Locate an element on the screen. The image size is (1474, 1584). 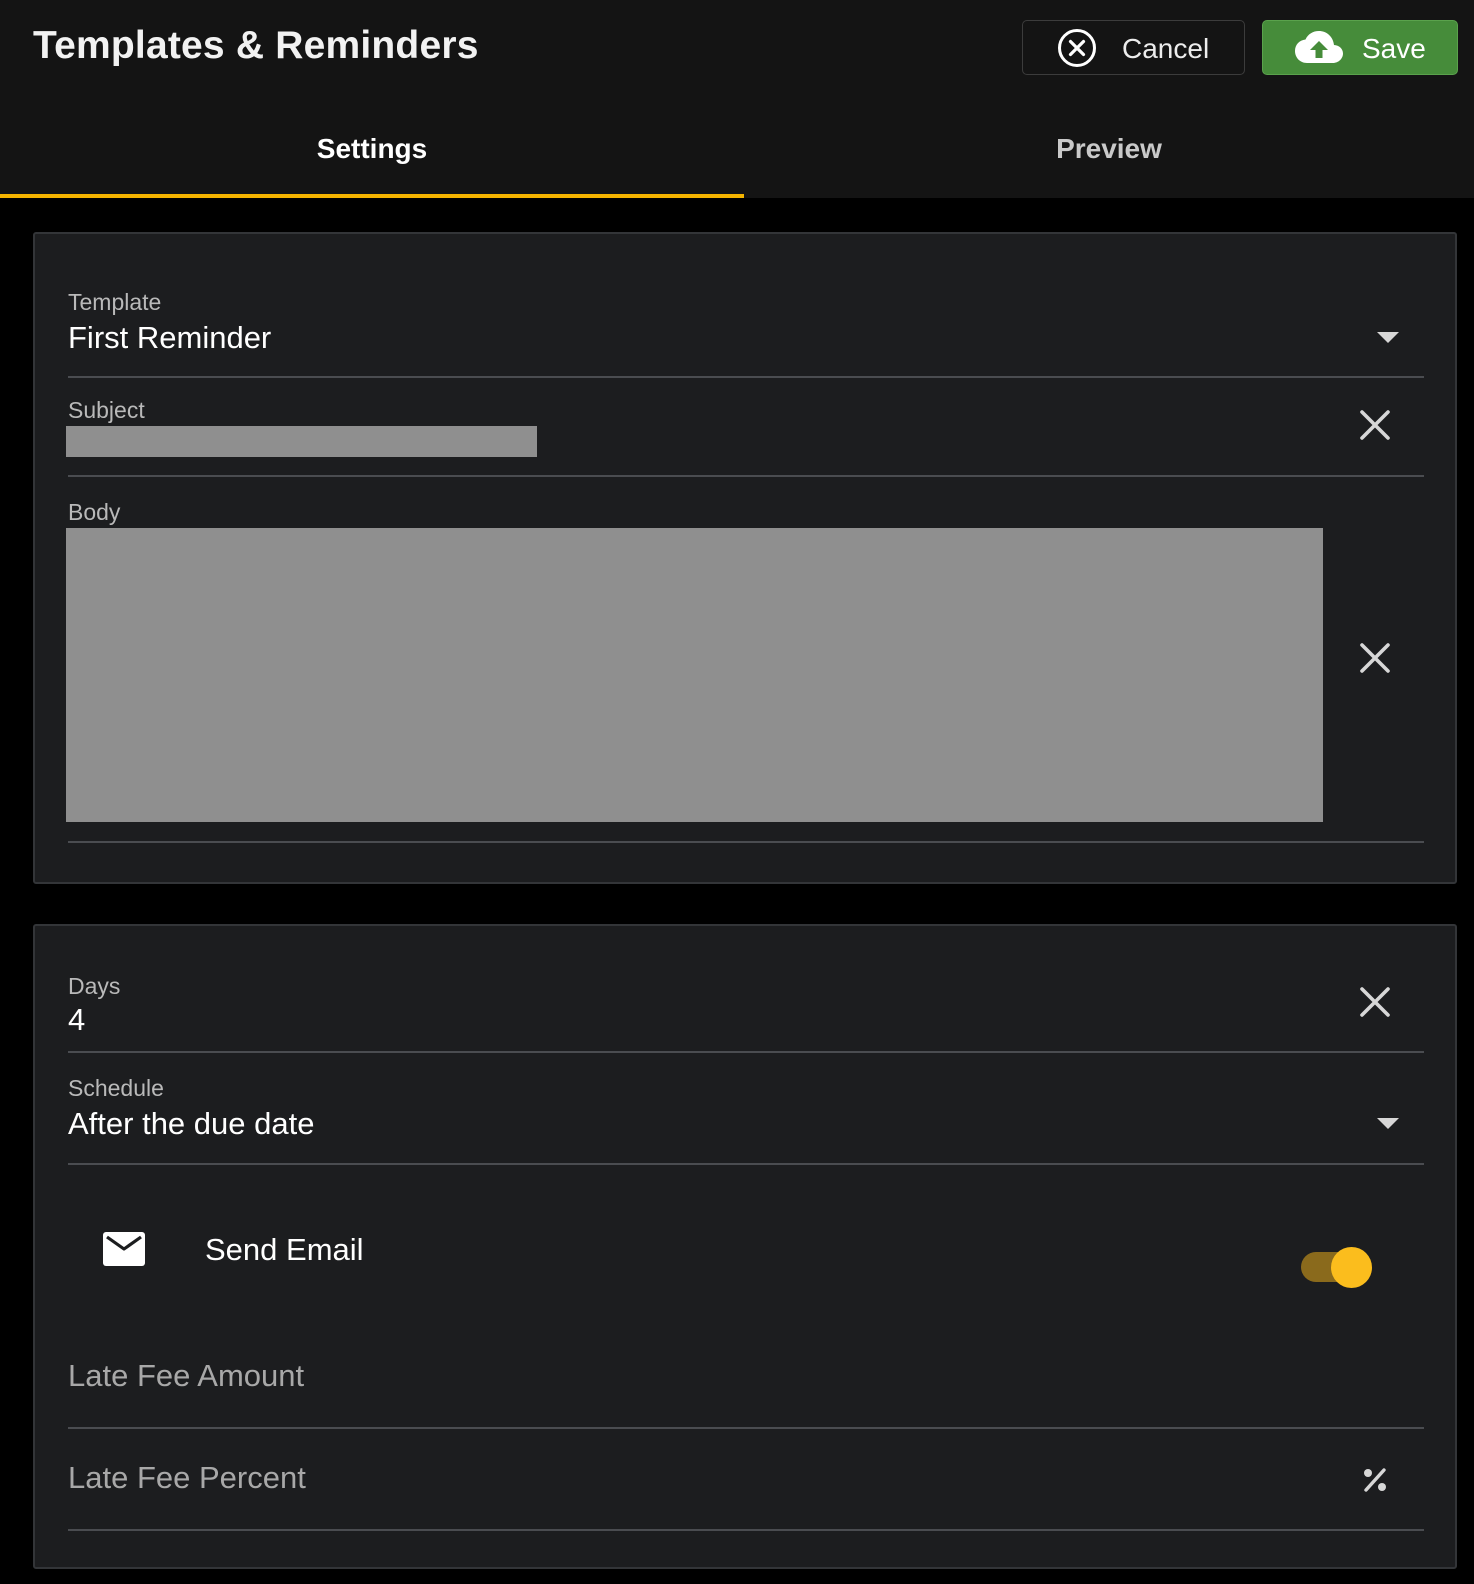
subject-field: Subject is located at coordinates (745, 439).